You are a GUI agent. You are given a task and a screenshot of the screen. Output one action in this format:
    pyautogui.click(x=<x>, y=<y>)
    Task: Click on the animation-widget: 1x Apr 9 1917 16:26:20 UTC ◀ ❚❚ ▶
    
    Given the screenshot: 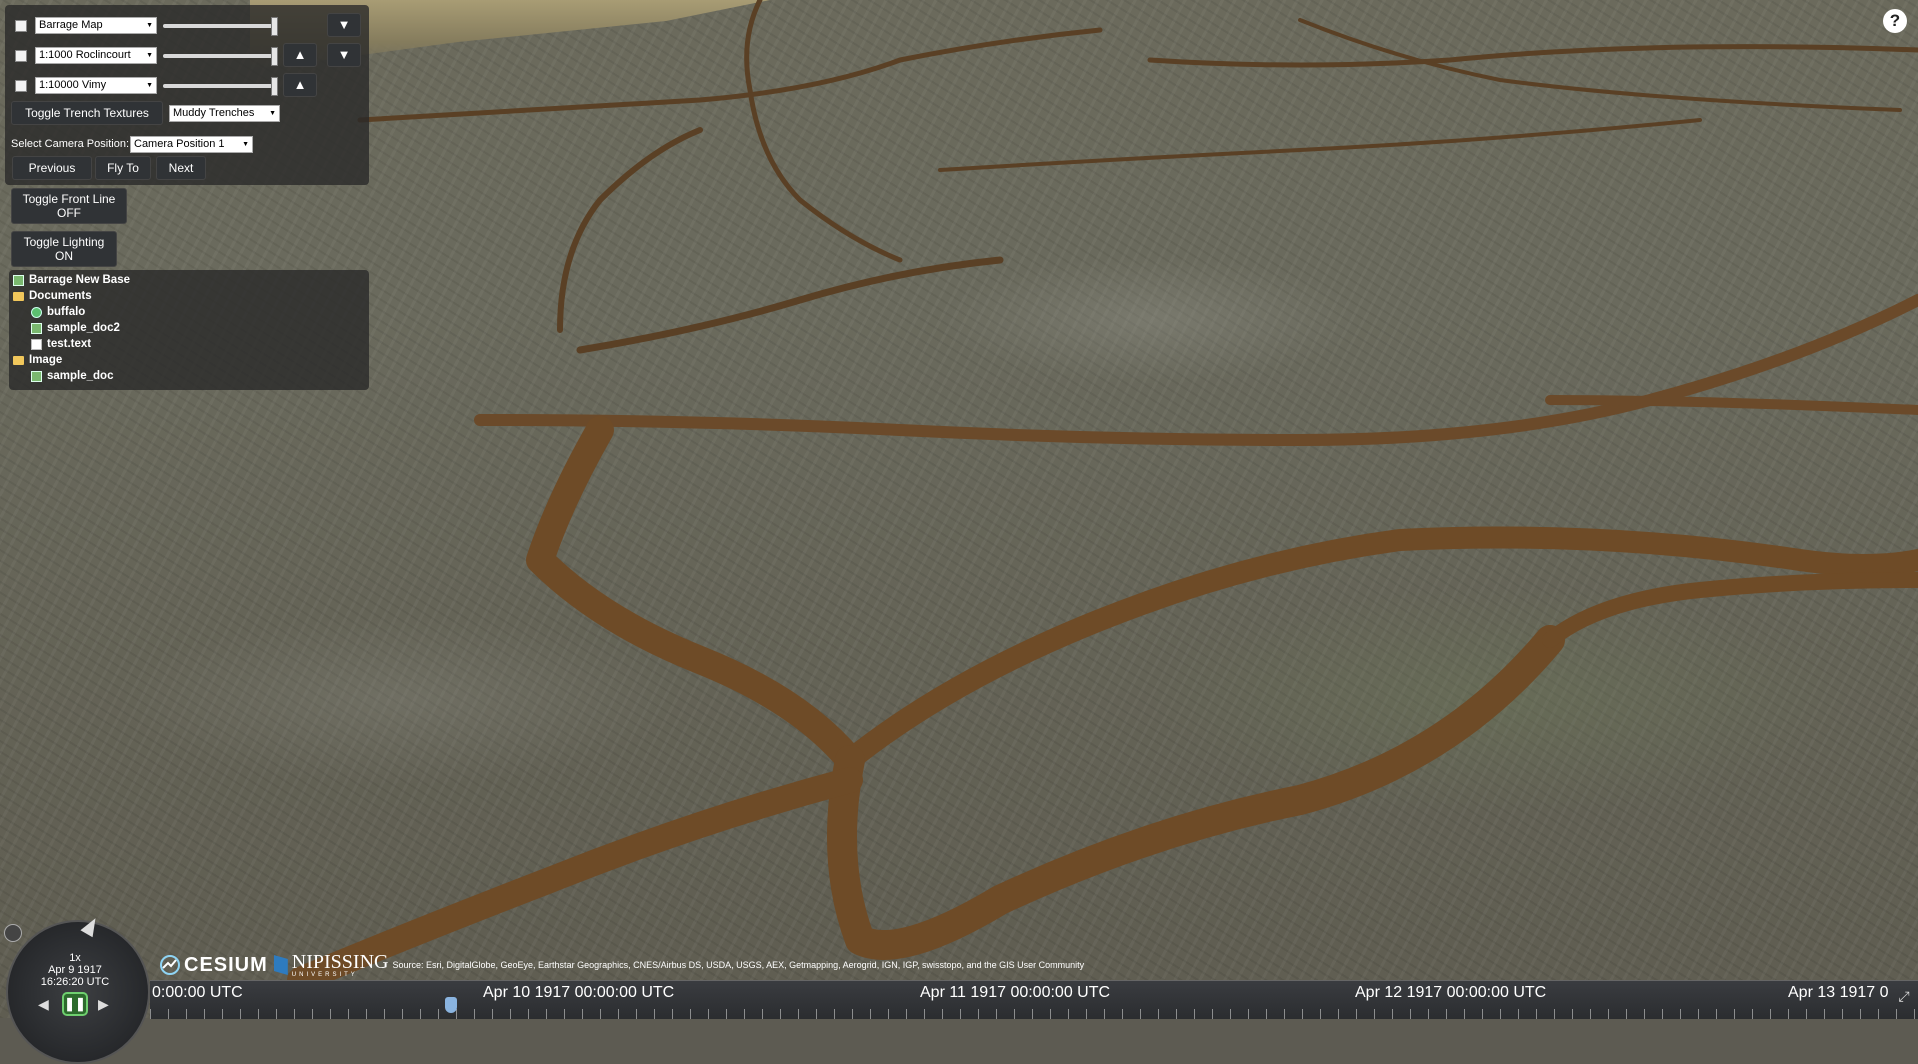 What is the action you would take?
    pyautogui.click(x=75, y=989)
    